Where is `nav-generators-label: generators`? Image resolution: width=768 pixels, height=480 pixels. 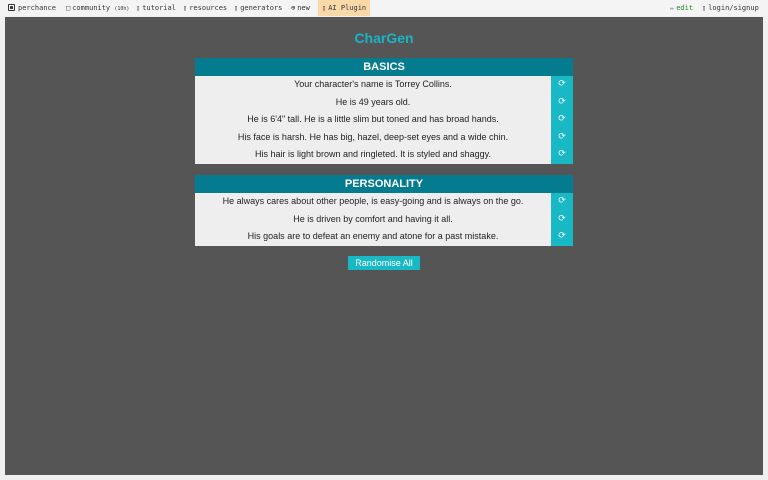
nav-generators-label: generators is located at coordinates (261, 8).